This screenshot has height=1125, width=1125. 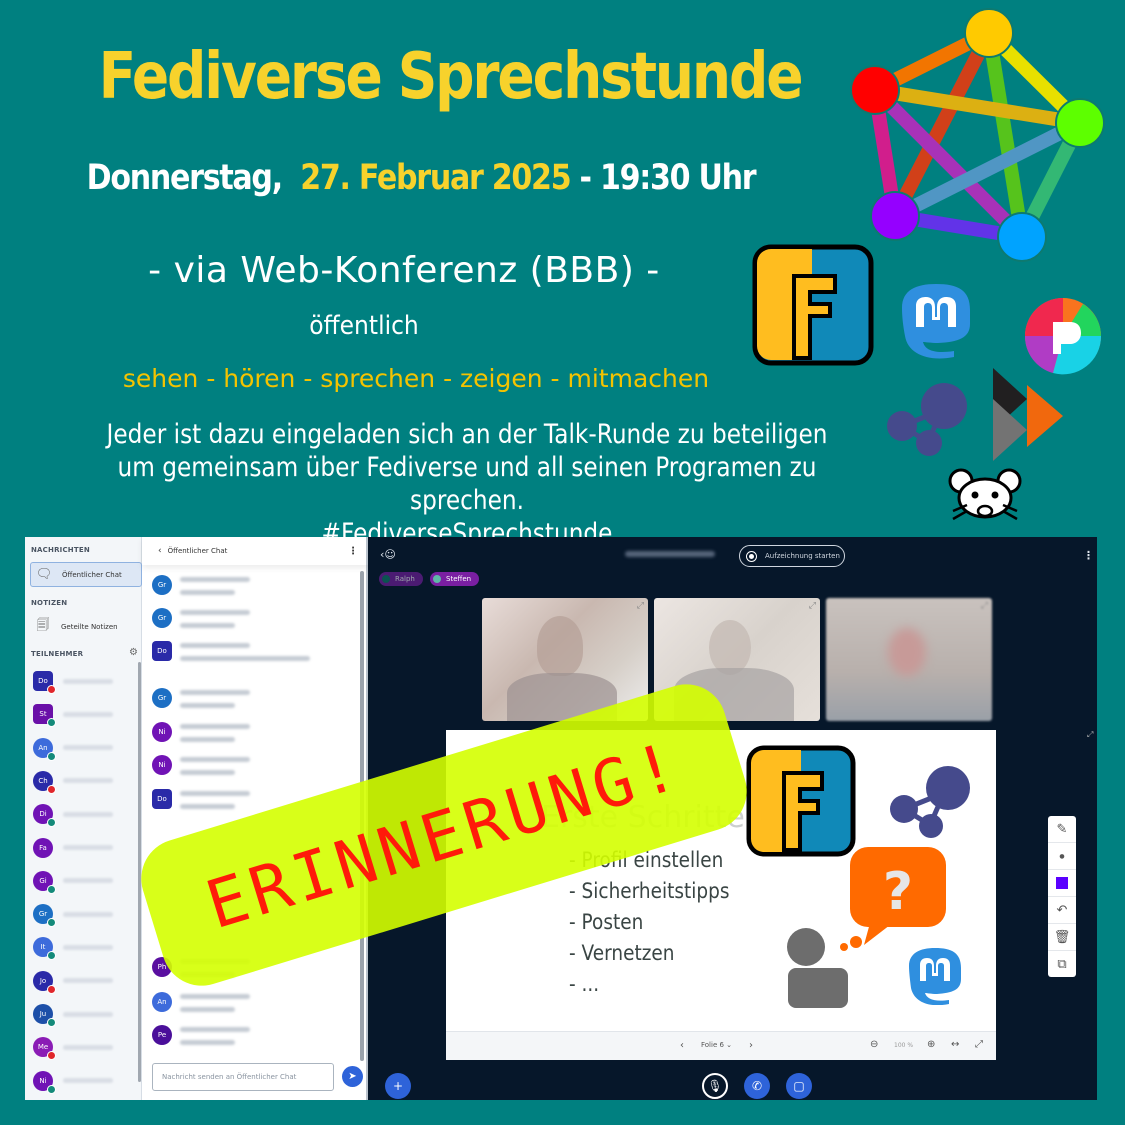 I want to click on event-date: 27. Februar 2025, so click(x=435, y=178).